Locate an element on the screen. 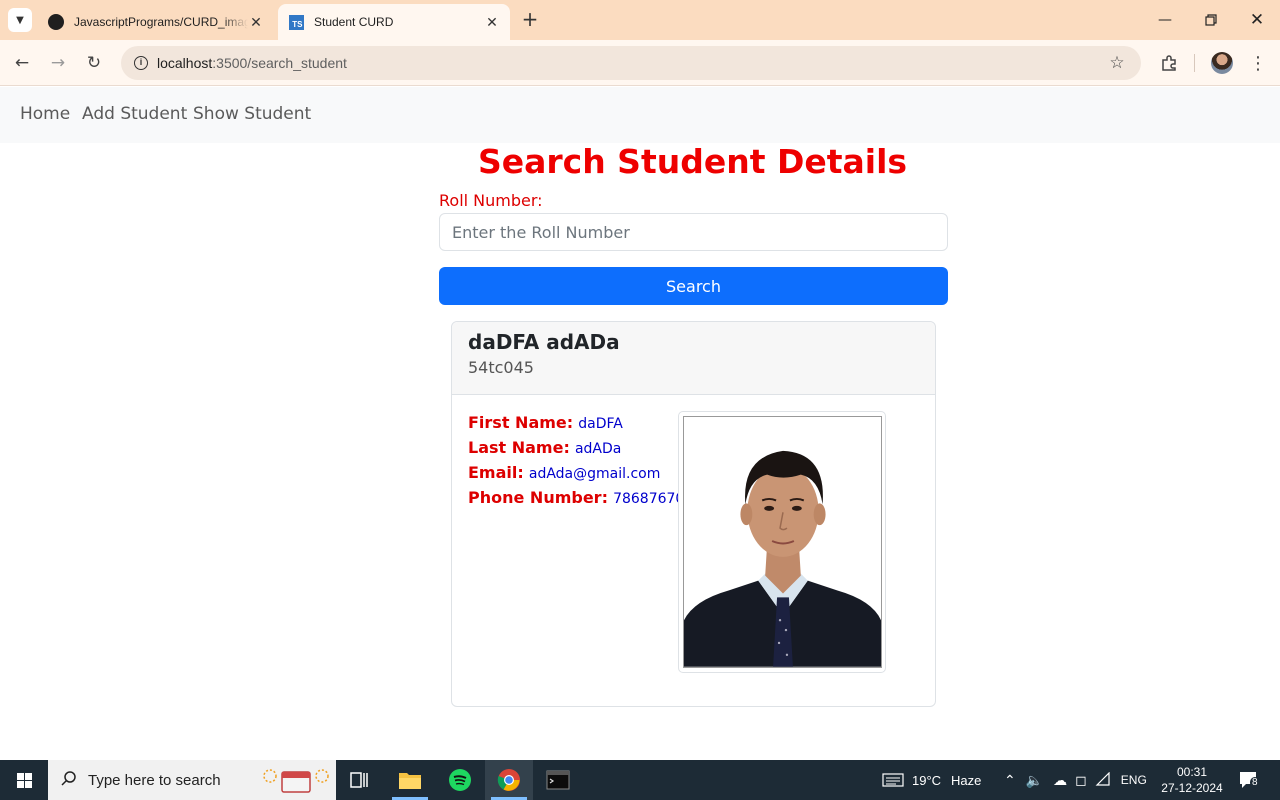 This screenshot has width=1280, height=800. toolbar-divider is located at coordinates (1194, 63).